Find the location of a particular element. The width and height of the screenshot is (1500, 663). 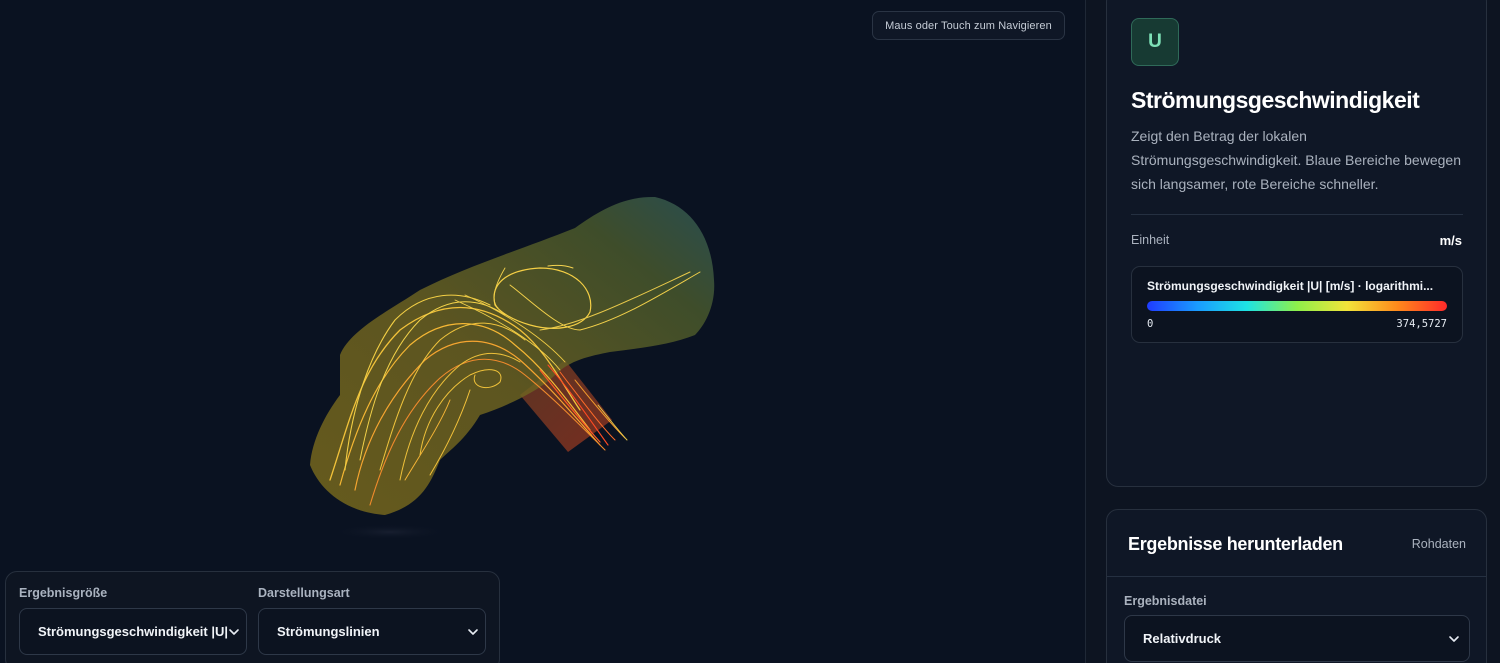

legend-min-value: 0 is located at coordinates (1150, 324).